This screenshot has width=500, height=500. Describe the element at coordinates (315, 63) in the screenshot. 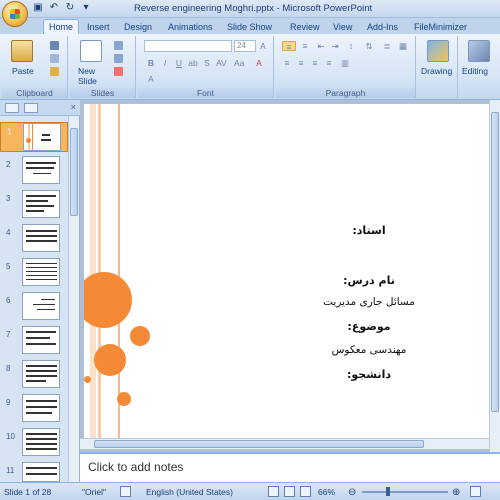

I see `align-right-icon: ≡` at that location.